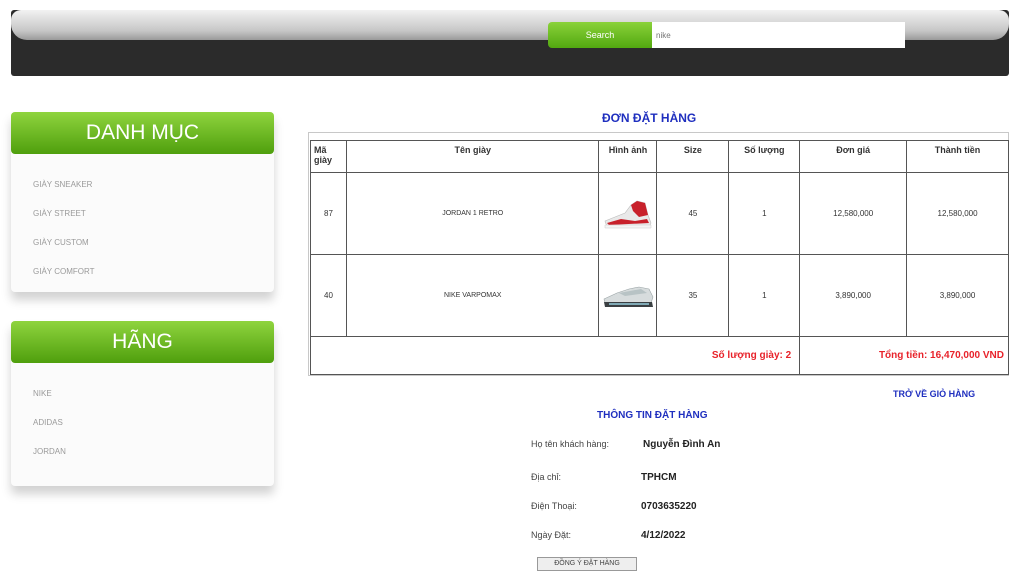 Image resolution: width=1009 pixels, height=573 pixels. Describe the element at coordinates (555, 355) in the screenshot. I see `summary-qty: Số lượng giày: 2` at that location.